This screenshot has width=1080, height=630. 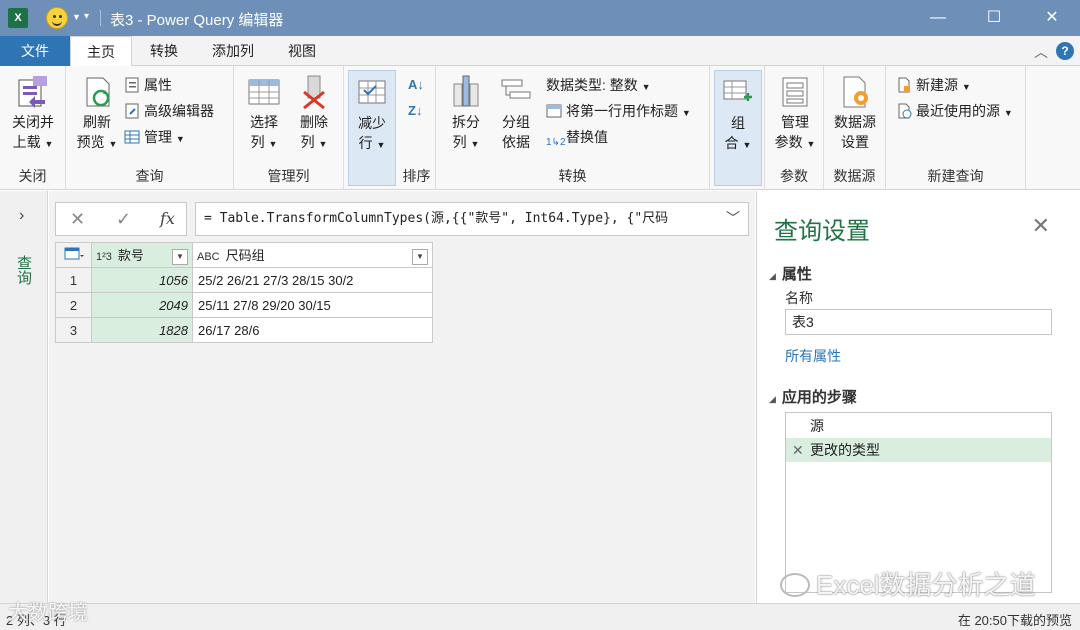 What do you see at coordinates (97, 114) in the screenshot?
I see `refresh-preview-button: 刷新 预览 ▼` at bounding box center [97, 114].